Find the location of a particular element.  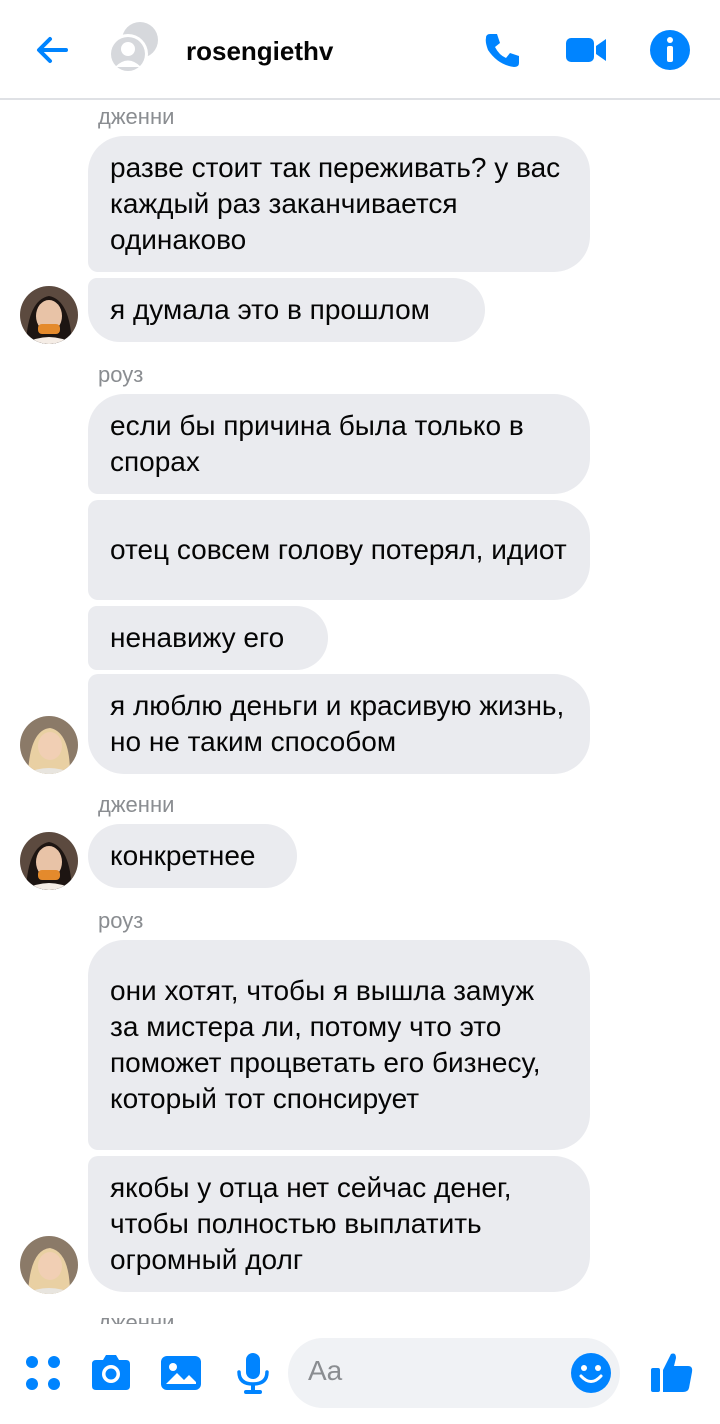

message-input-placeholder: Aa is located at coordinates (325, 1370).